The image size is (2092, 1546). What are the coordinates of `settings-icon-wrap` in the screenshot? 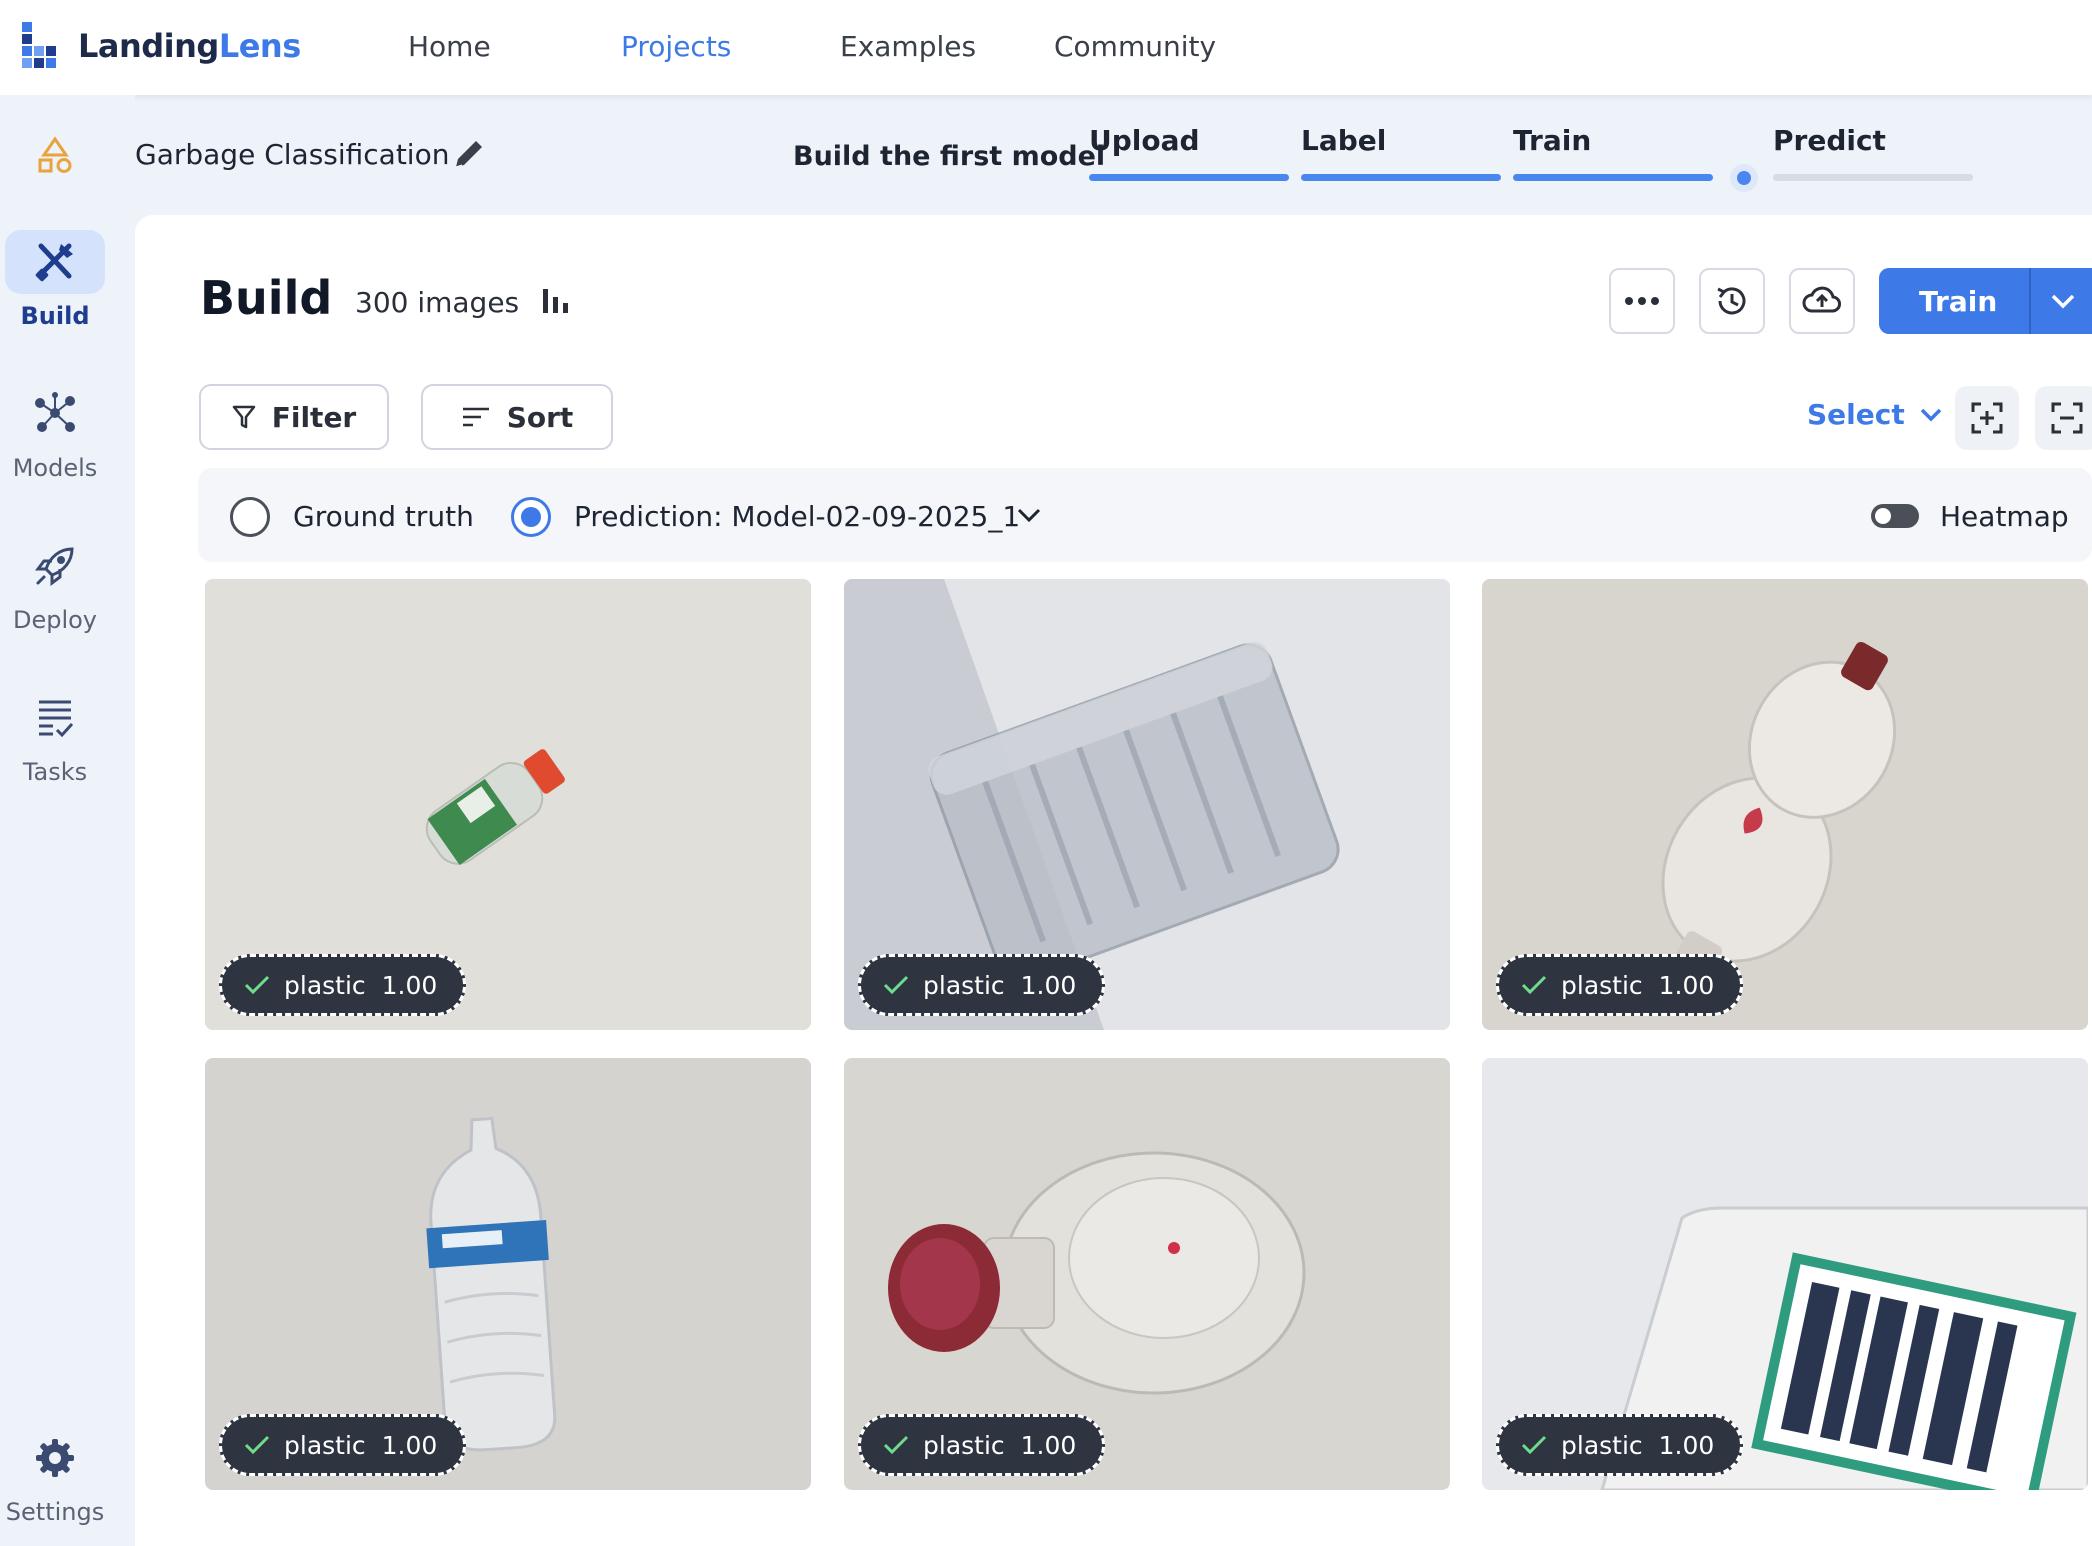 It's located at (55, 1458).